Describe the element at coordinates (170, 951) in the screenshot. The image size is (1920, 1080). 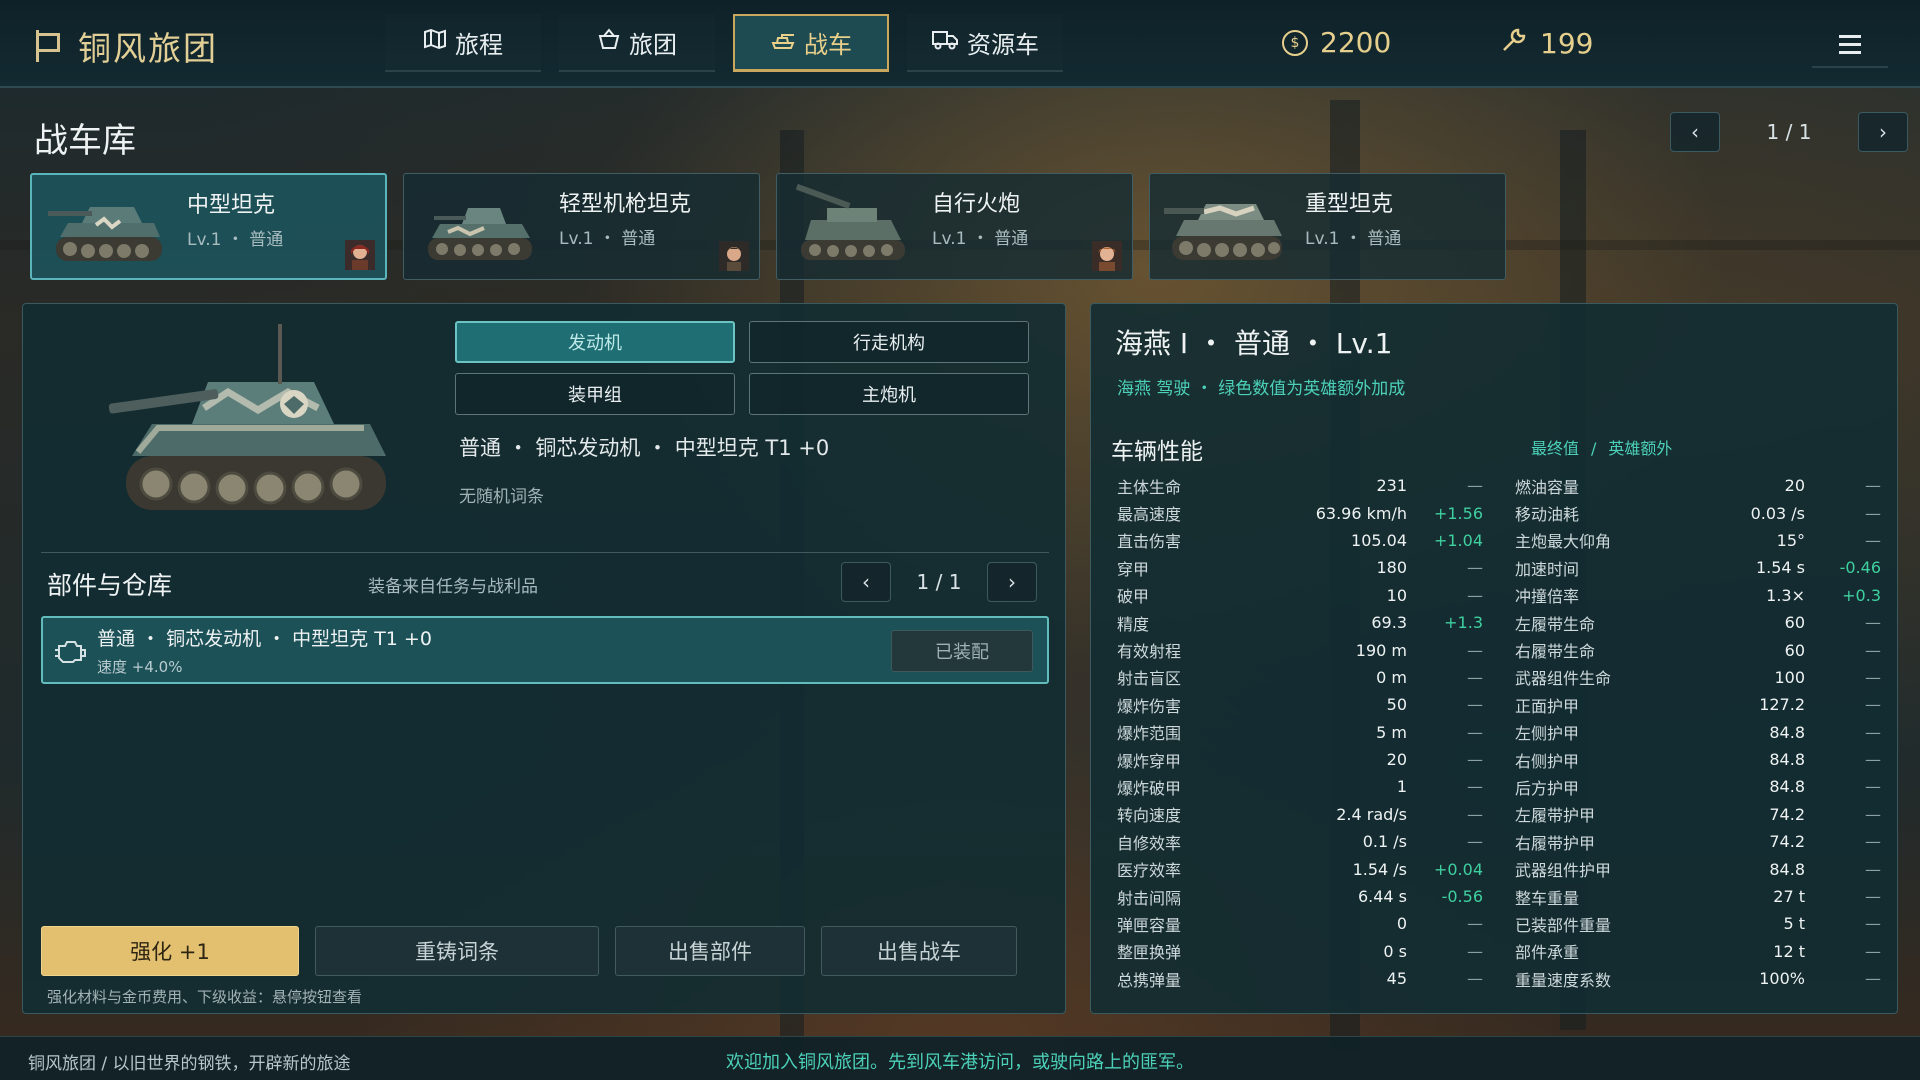
I see `upgrade-button: 强化 +1` at that location.